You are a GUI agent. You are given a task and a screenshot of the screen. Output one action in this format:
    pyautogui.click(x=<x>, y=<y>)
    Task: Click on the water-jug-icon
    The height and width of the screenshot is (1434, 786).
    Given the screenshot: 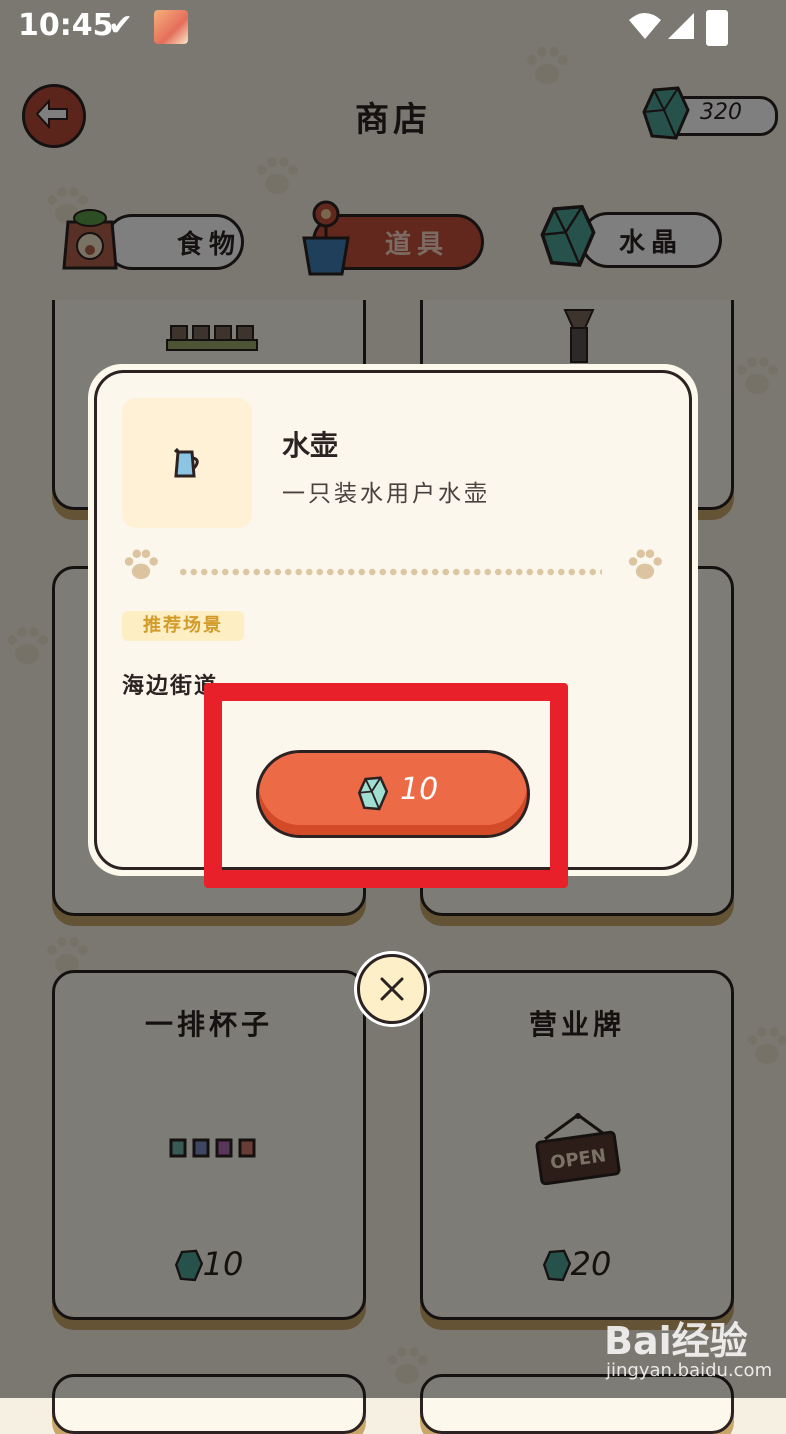 What is the action you would take?
    pyautogui.click(x=186, y=463)
    